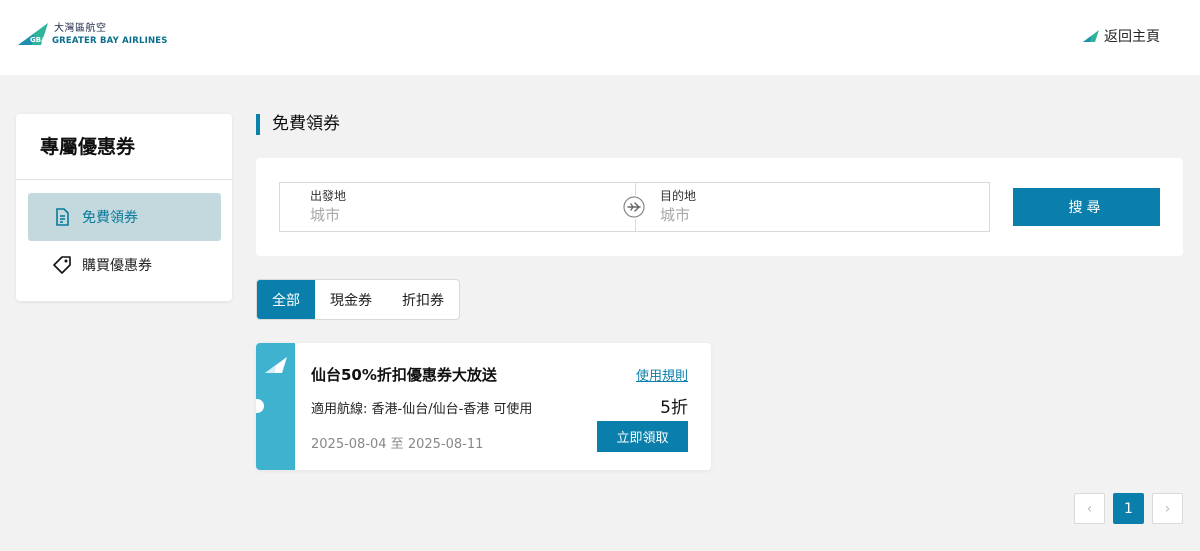  What do you see at coordinates (286, 299) in the screenshot?
I see `tab-all: 全部` at bounding box center [286, 299].